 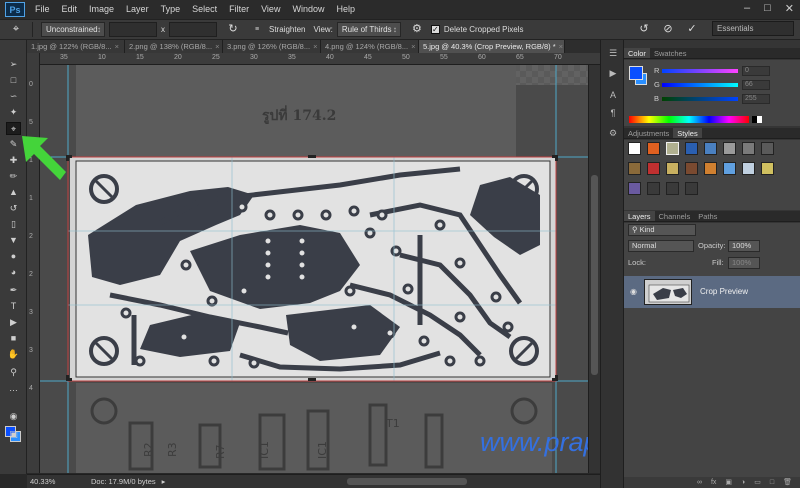 I want to click on hand-tool-icon: ✋, so click(x=13, y=354).